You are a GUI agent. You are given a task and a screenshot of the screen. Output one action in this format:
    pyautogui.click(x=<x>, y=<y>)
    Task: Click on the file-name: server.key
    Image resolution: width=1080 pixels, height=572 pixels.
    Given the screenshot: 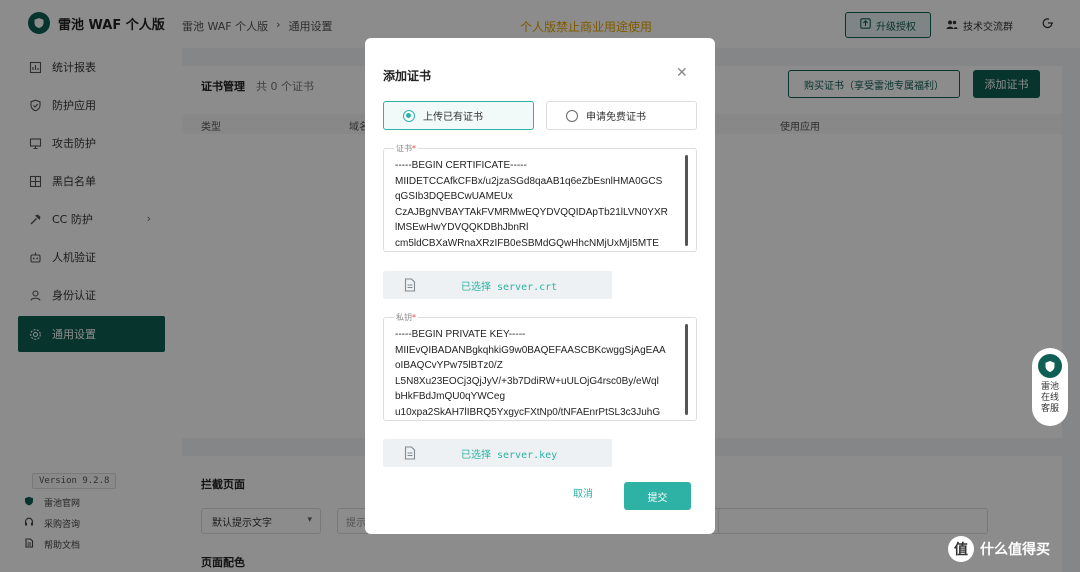 What is the action you would take?
    pyautogui.click(x=527, y=455)
    